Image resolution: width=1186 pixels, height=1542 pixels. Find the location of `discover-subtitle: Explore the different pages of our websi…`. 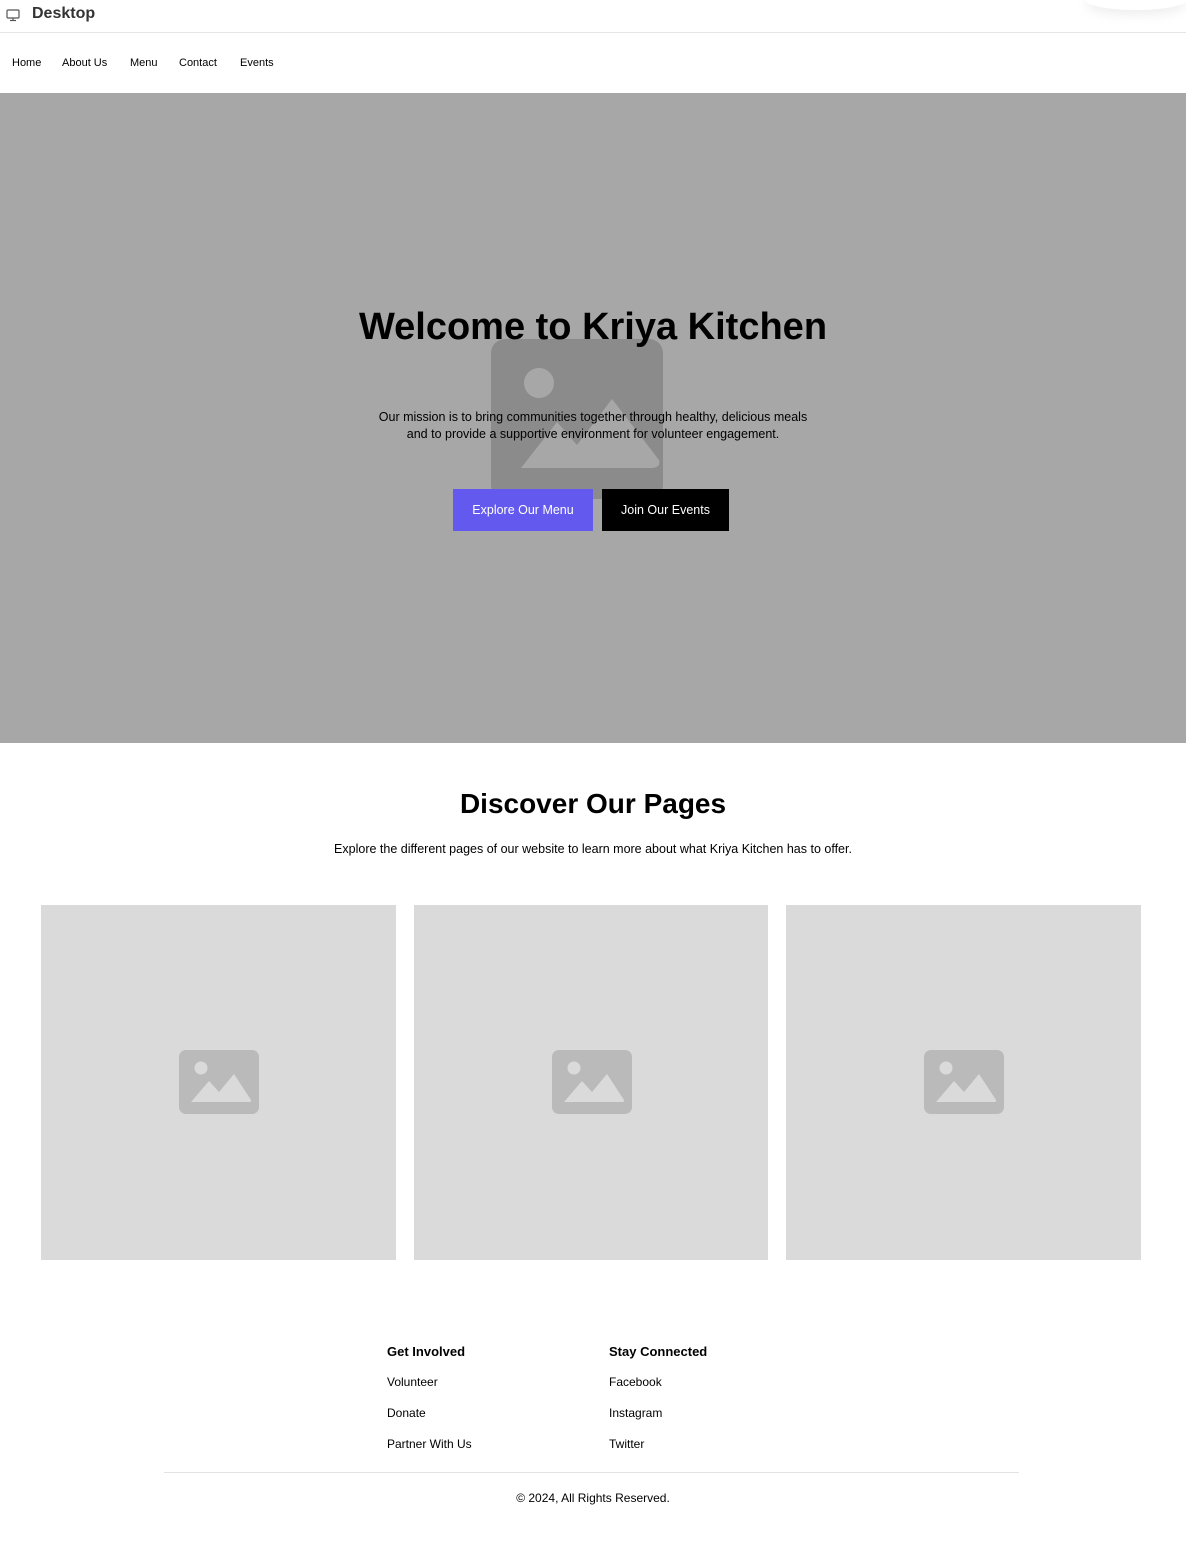

discover-subtitle: Explore the different pages of our websi… is located at coordinates (593, 849).